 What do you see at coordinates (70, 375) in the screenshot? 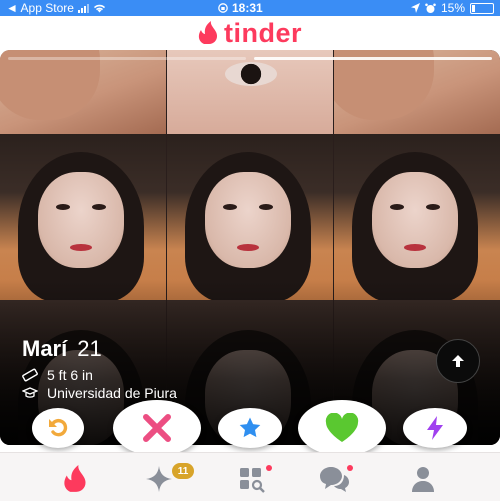
I see `profile-height: 5 ft 6 in` at bounding box center [70, 375].